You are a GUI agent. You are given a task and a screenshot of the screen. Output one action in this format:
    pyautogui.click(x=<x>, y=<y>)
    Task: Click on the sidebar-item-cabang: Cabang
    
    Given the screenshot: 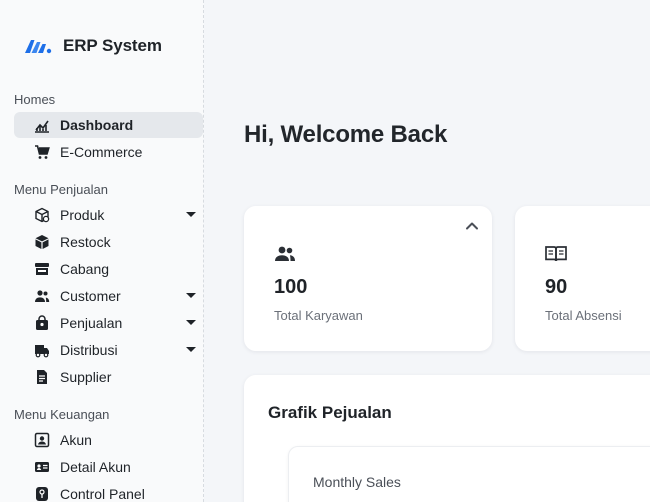 What is the action you would take?
    pyautogui.click(x=108, y=269)
    